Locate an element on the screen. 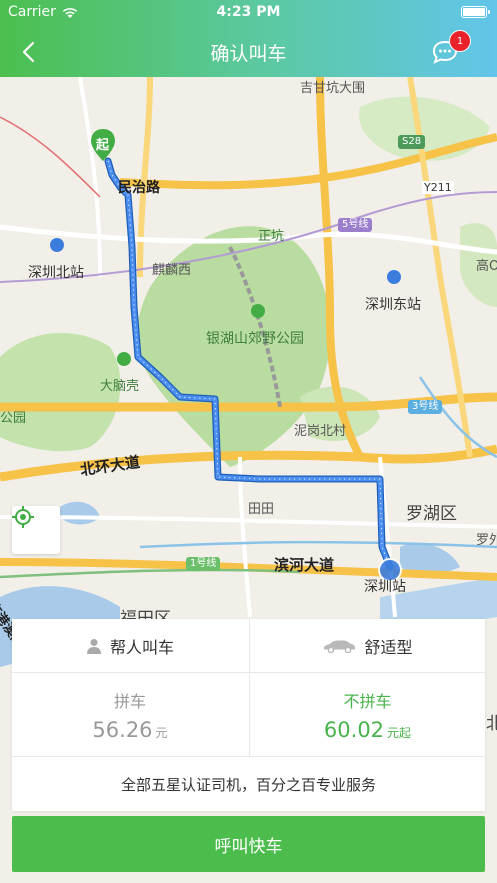  locate-button is located at coordinates (36, 530).